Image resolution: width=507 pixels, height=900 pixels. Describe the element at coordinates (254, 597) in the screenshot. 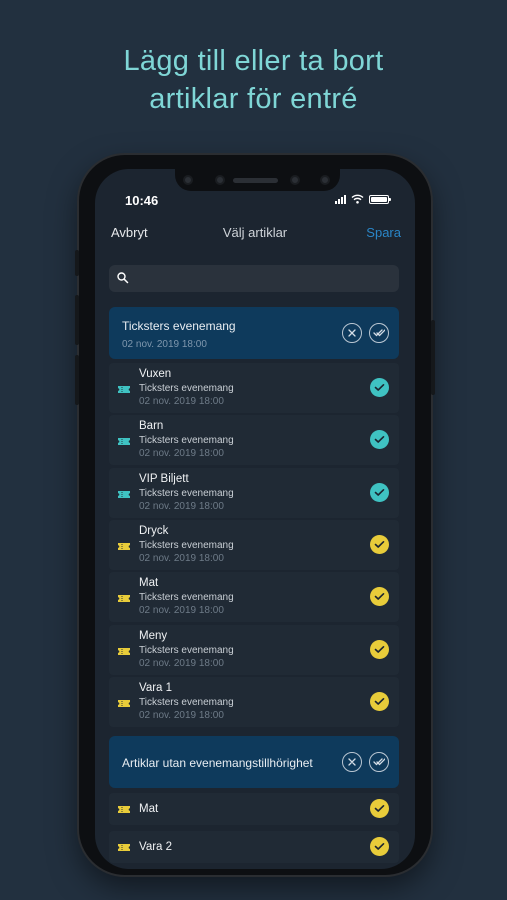

I see `article-row: Mat Ticksters evenemang 02 nov. 2019 18:00` at that location.